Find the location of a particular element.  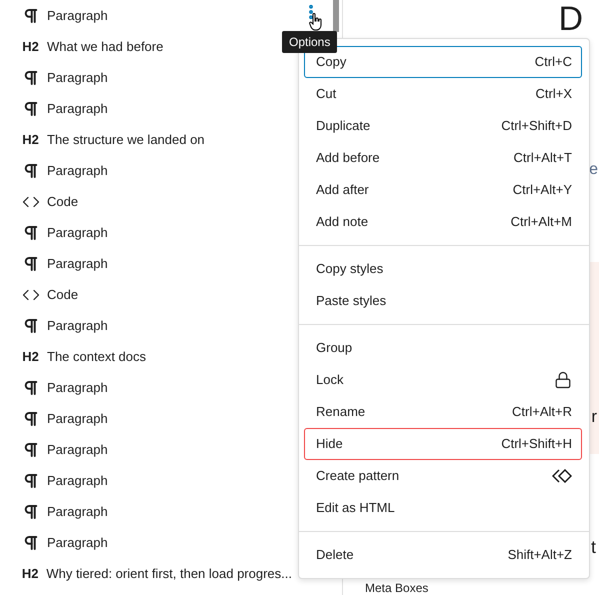

meta-boxes-label: Meta Boxes is located at coordinates (397, 588).